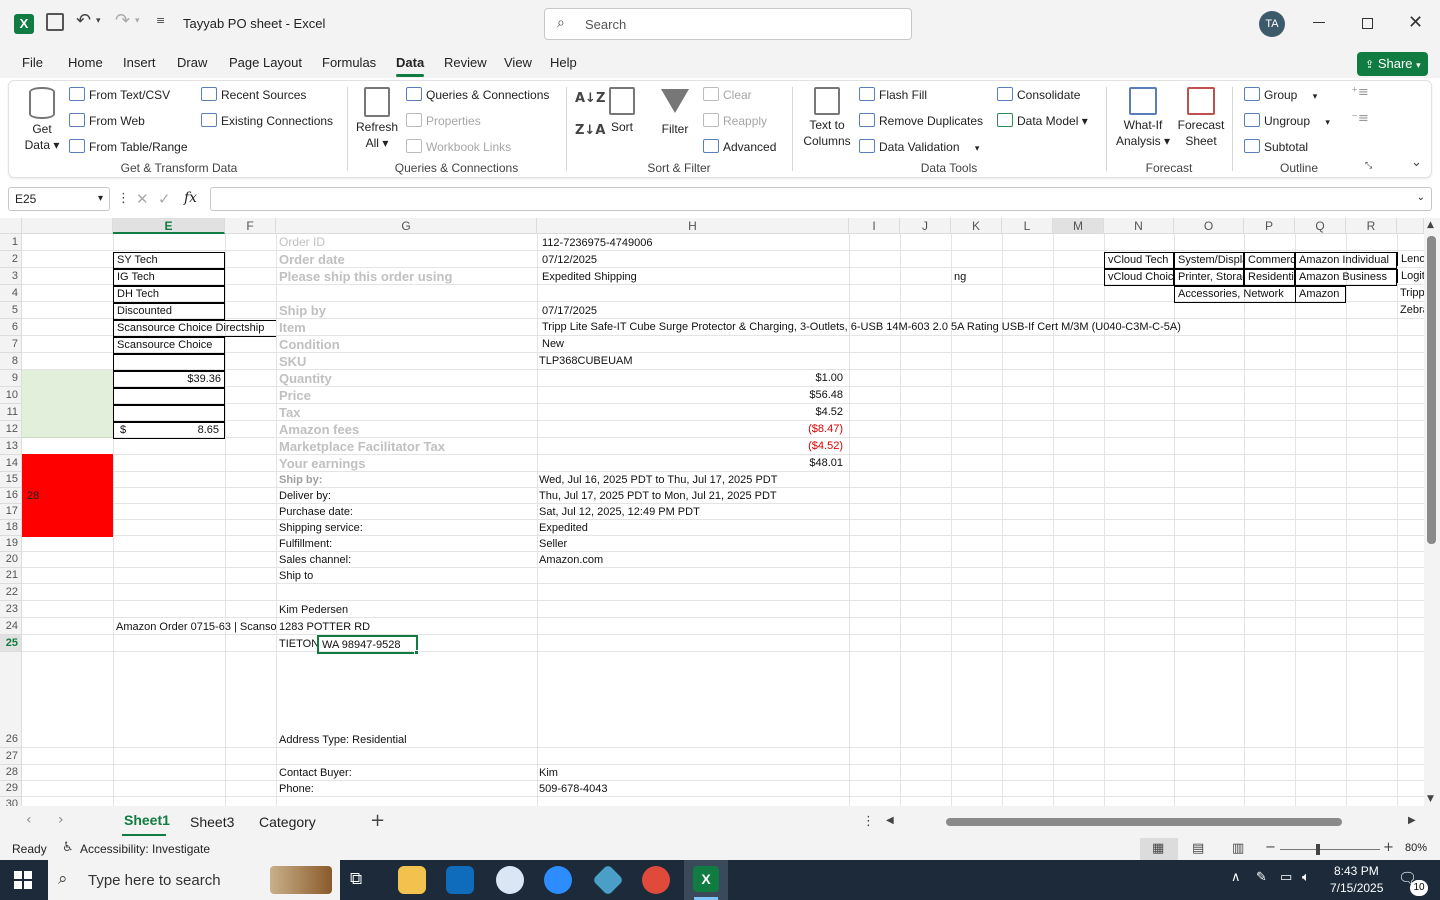  I want to click on add-sheet-icon: +, so click(377, 820).